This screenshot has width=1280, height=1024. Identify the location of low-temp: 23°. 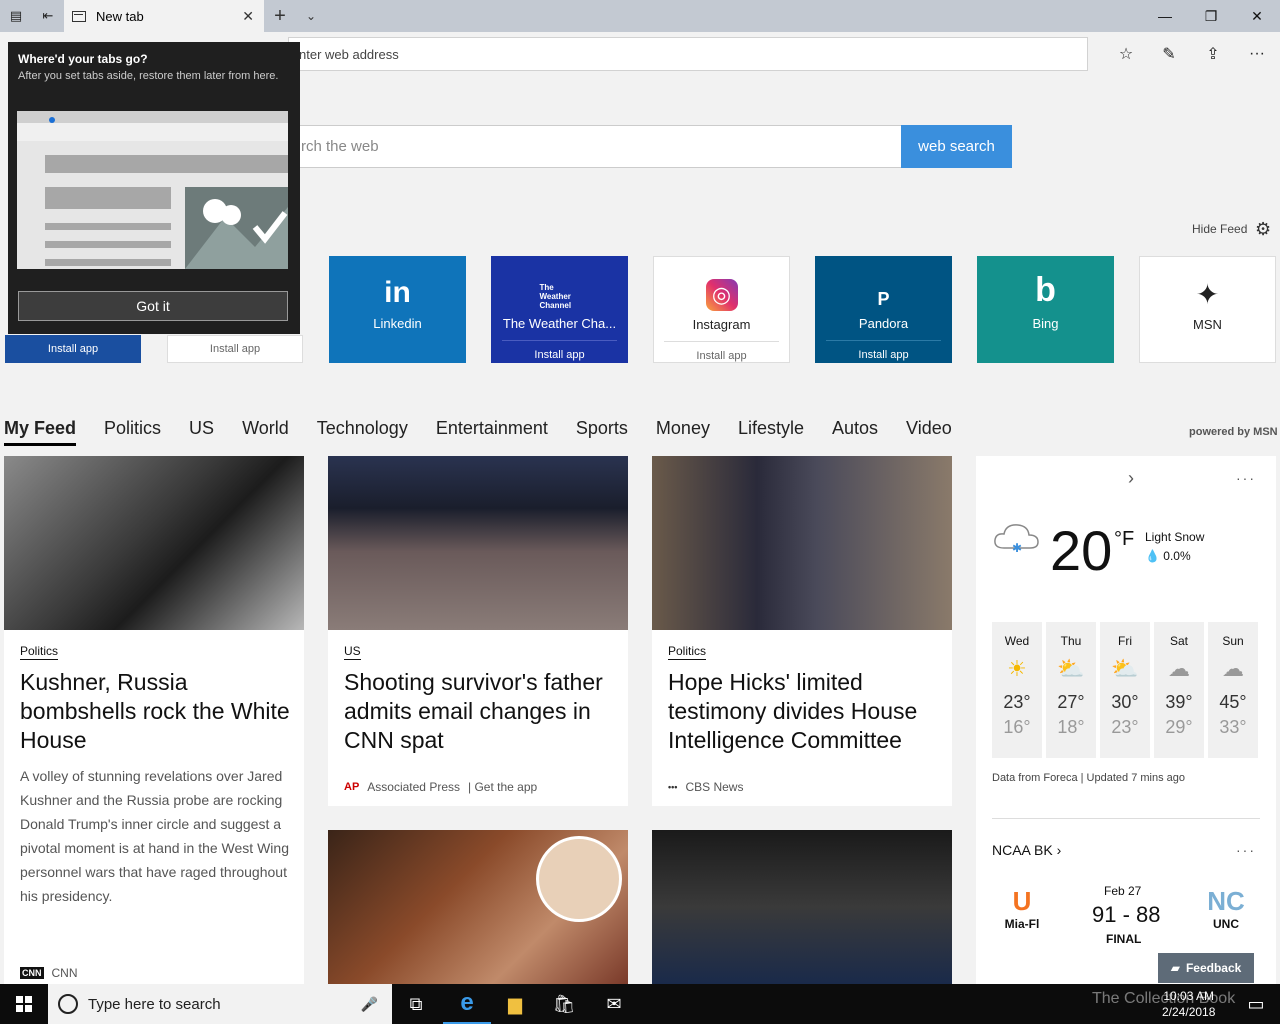
(1125, 727).